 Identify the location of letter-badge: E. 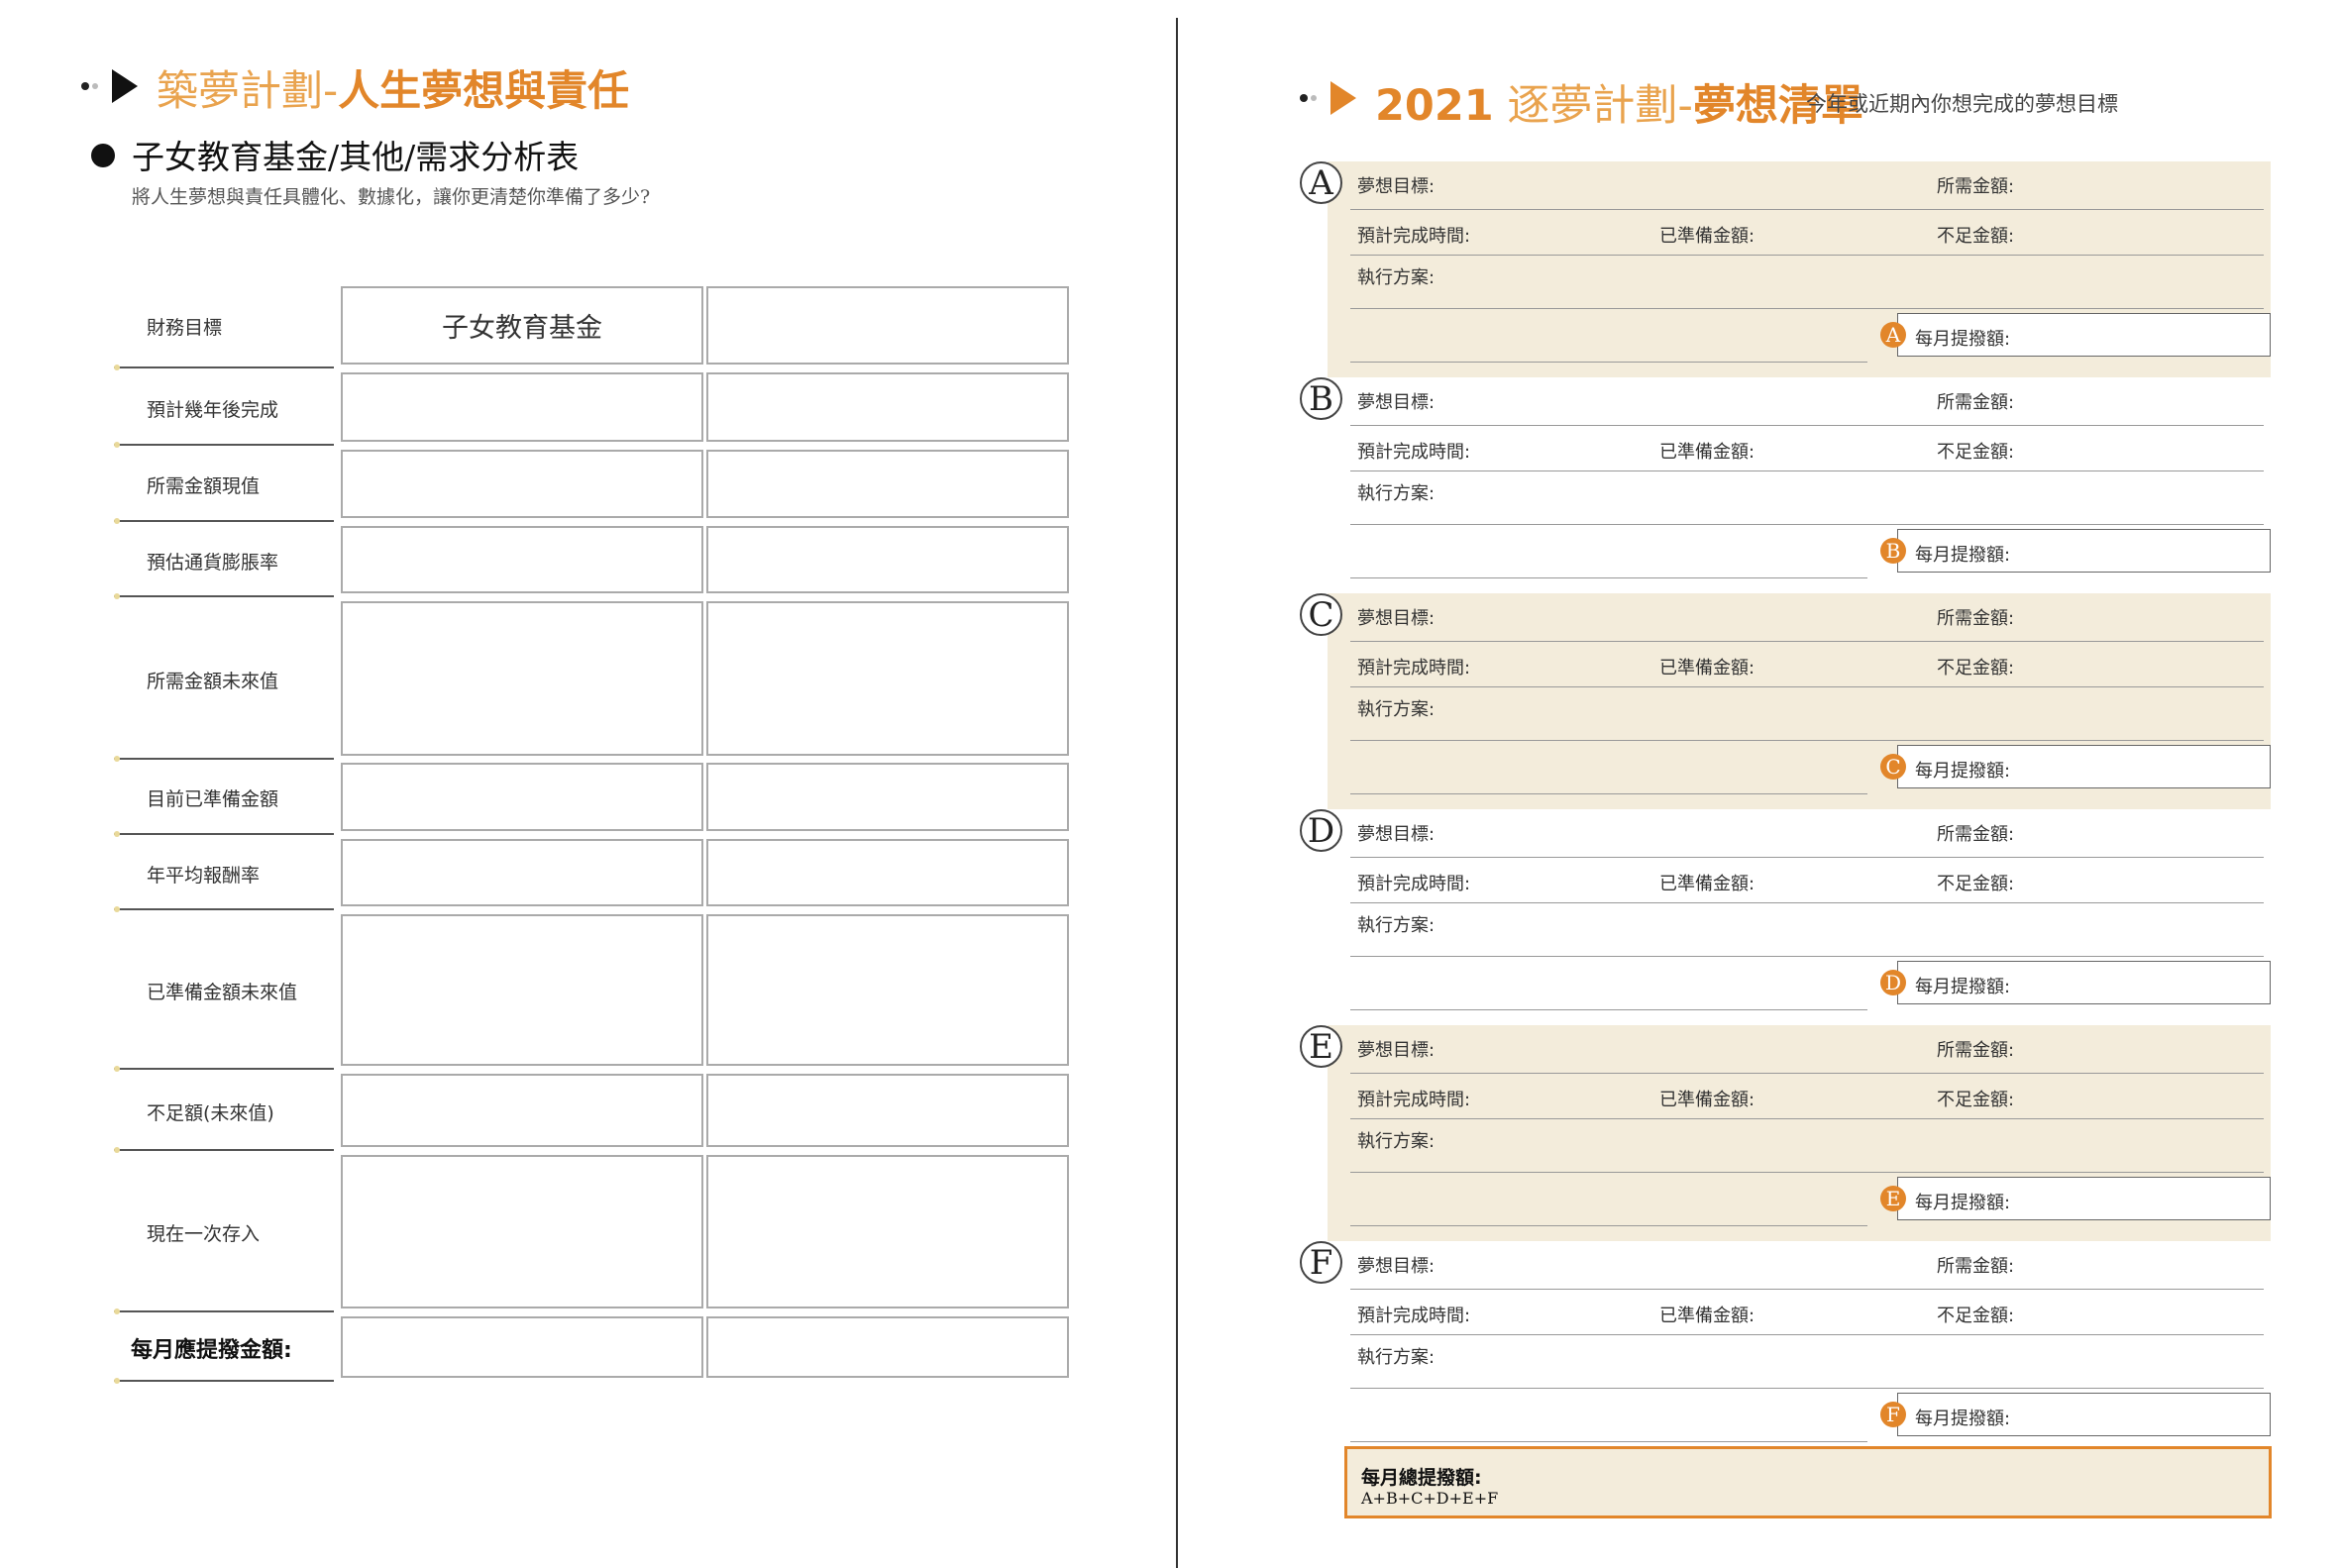
(1893, 1198).